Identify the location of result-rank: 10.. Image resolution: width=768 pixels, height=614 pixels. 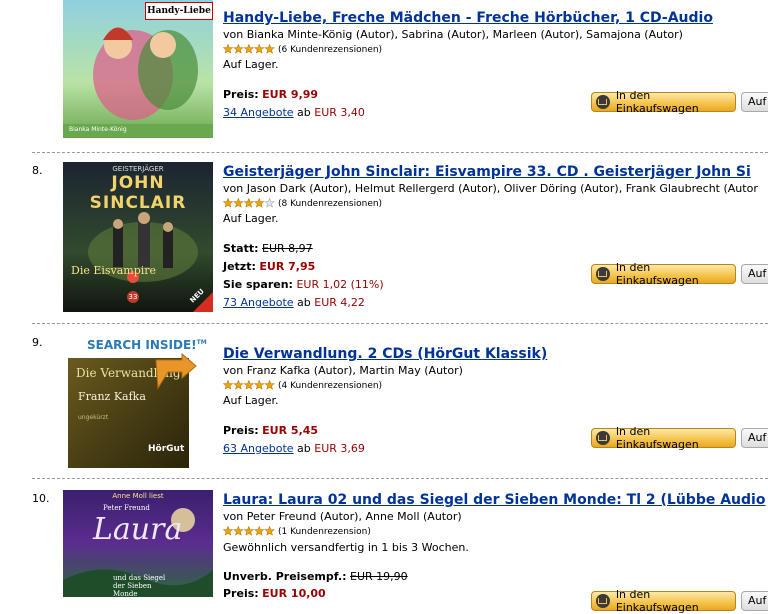
(41, 498).